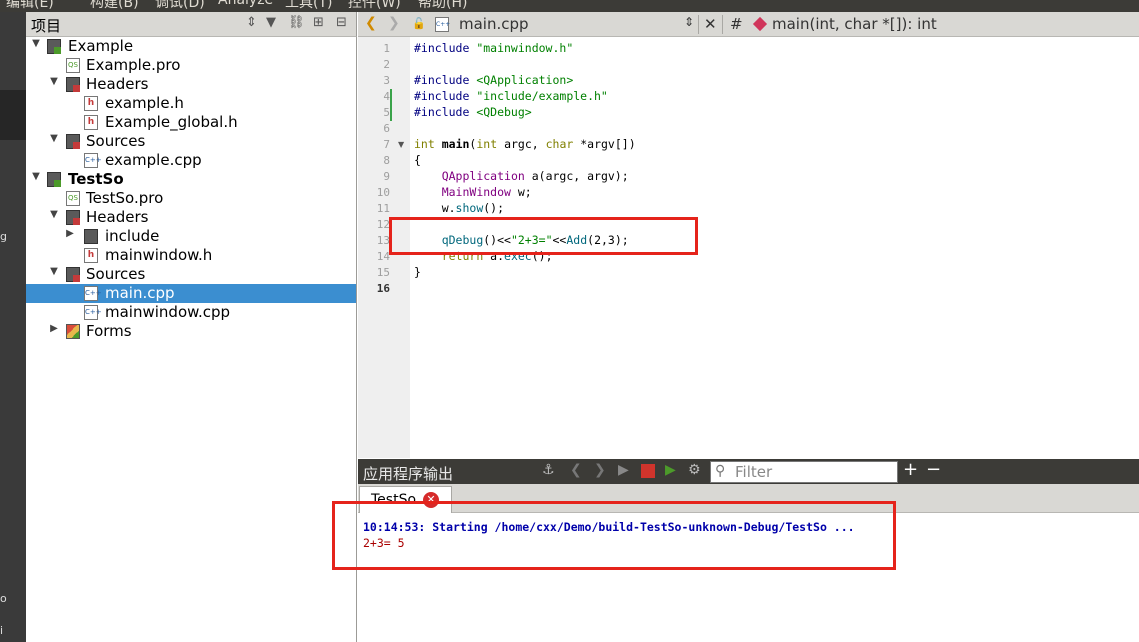 The height and width of the screenshot is (642, 1139). I want to click on tree-item-testso-project: ▼ TestSo, so click(191, 179).